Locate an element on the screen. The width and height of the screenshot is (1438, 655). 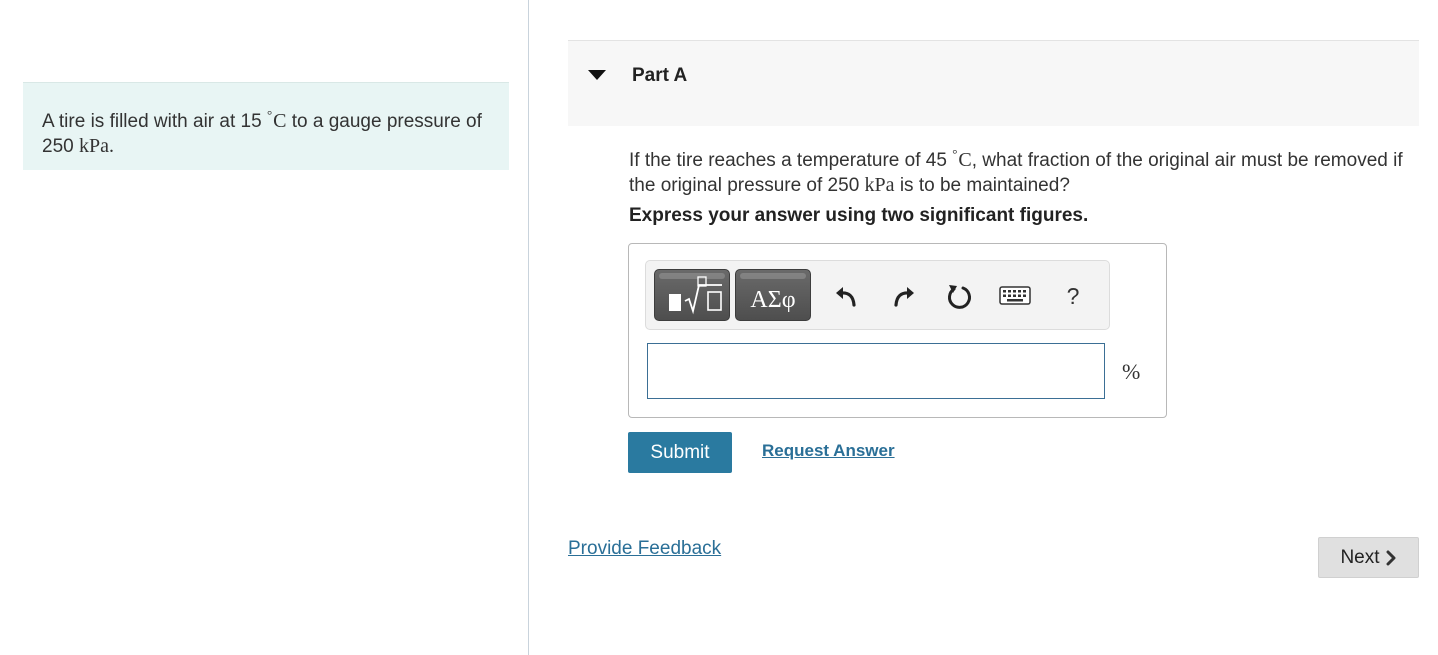
problem-pressure-unit: kPa is located at coordinates (93, 146).